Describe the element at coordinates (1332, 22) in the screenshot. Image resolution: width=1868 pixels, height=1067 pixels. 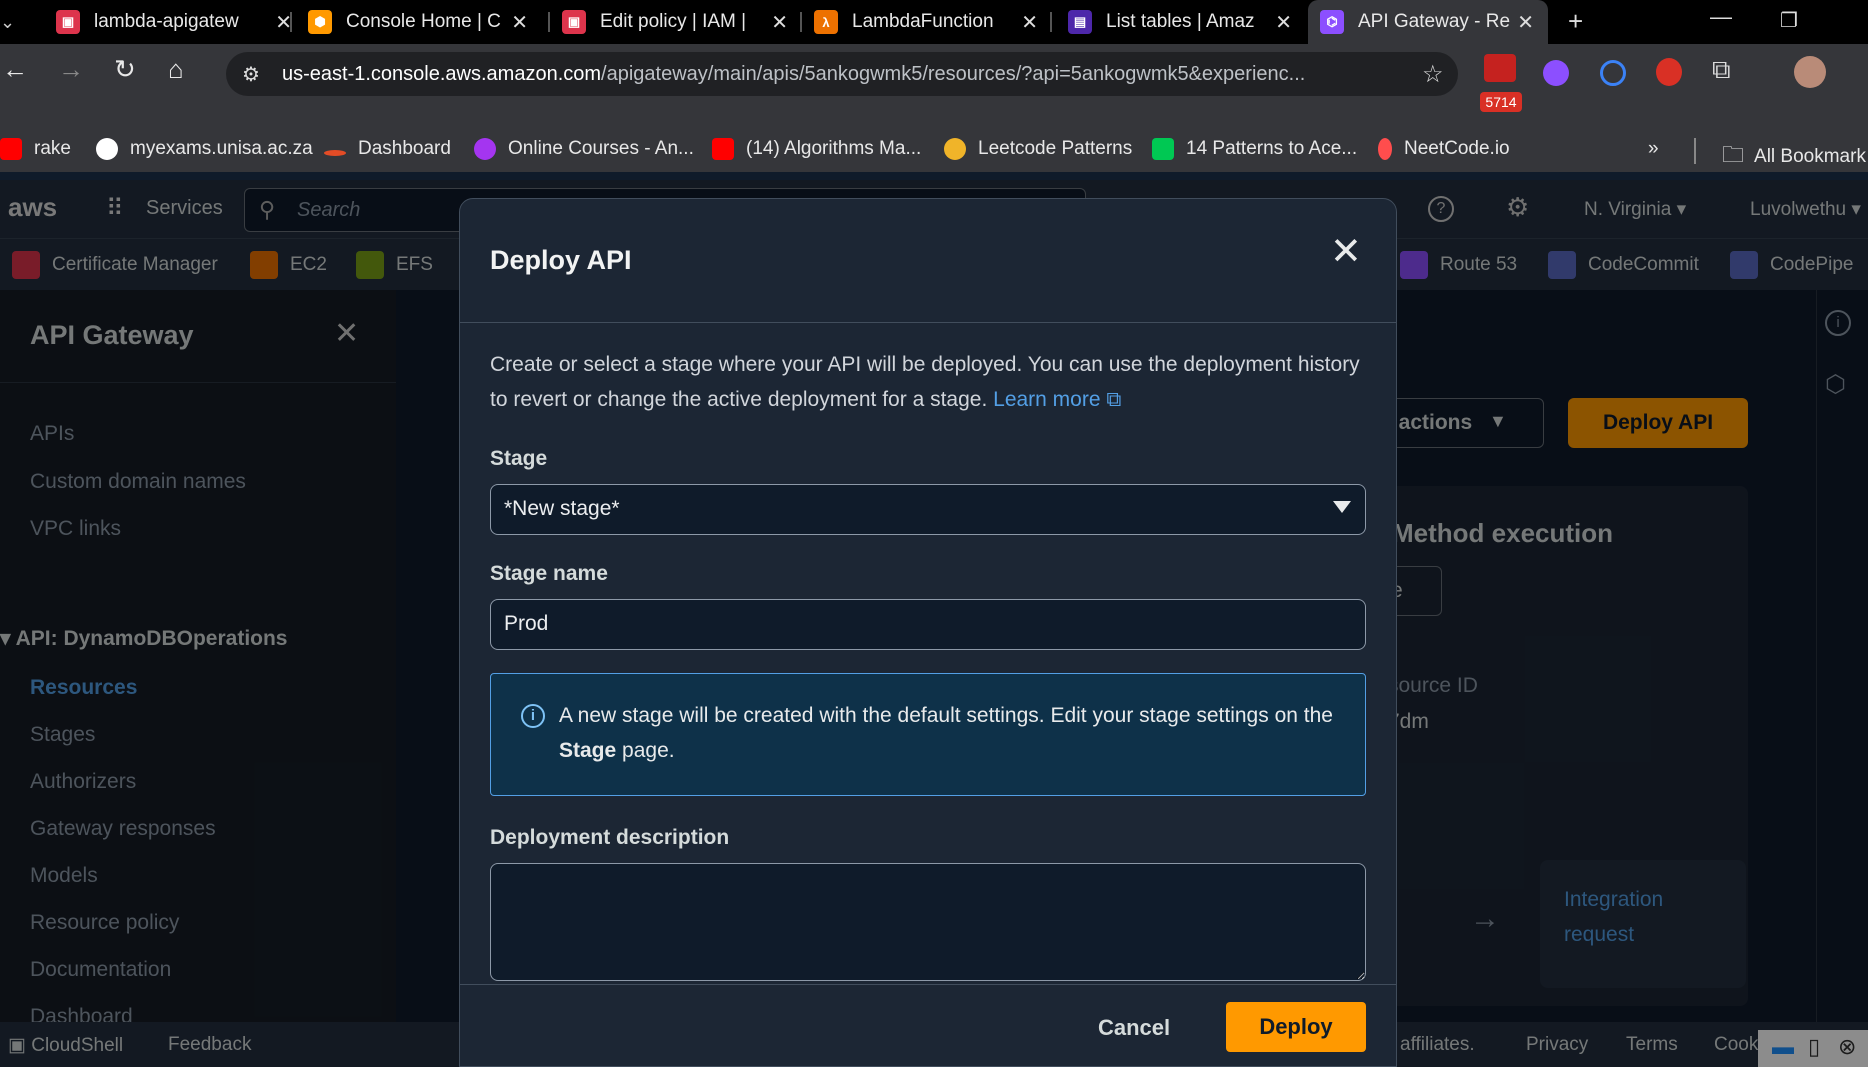
I see `tab-favicon-icon: ⌬` at that location.